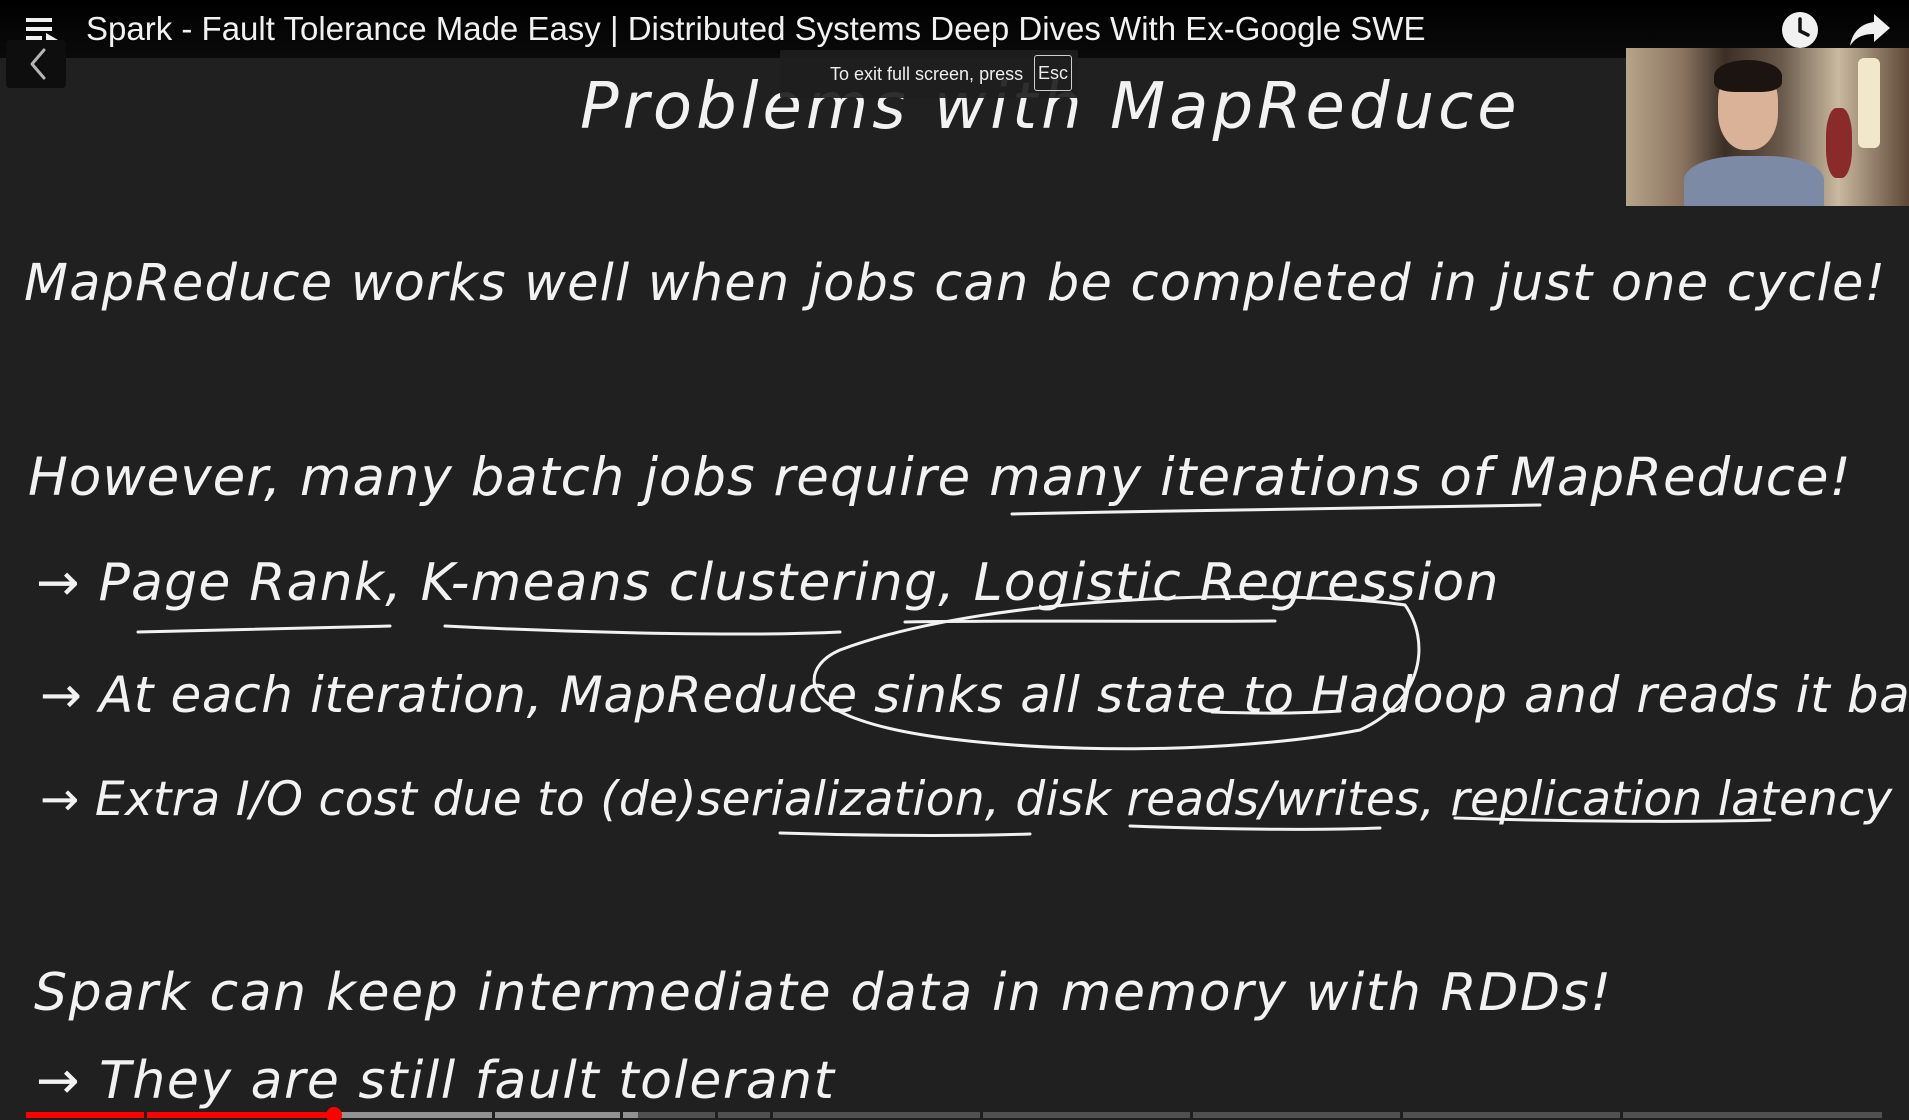 The height and width of the screenshot is (1120, 1909). I want to click on watch-later-button, so click(1800, 30).